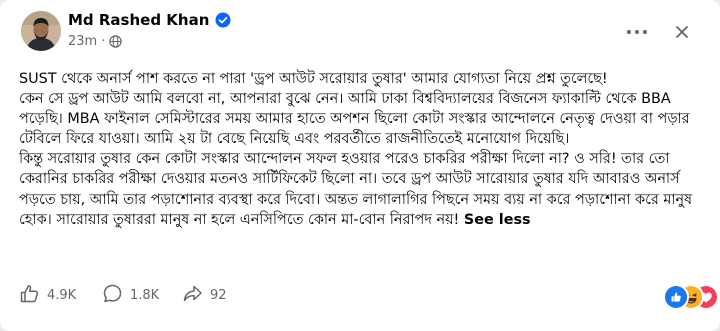 This screenshot has height=331, width=720. I want to click on like-icon, so click(29, 295).